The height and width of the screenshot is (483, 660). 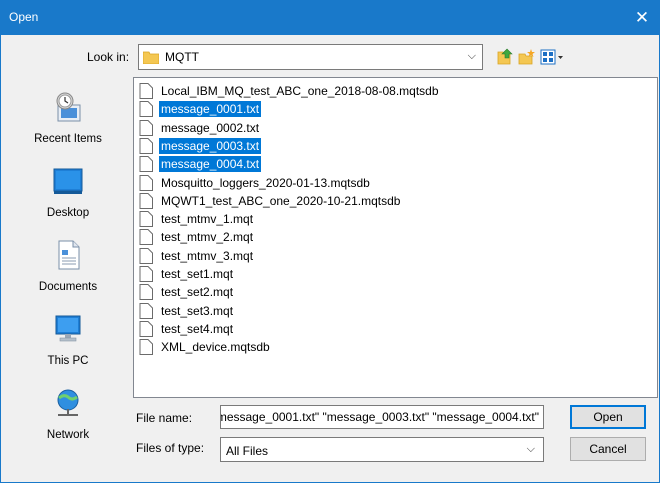 What do you see at coordinates (182, 57) in the screenshot?
I see `look-in-value: MQTT` at bounding box center [182, 57].